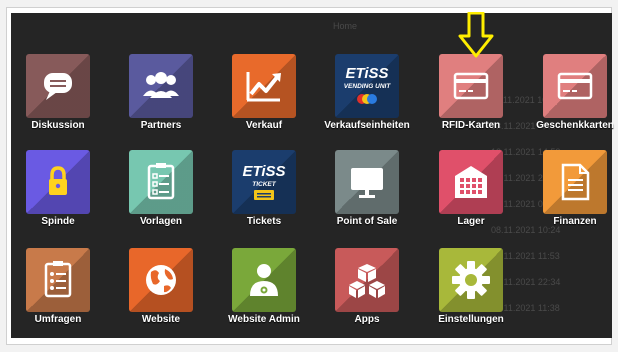 This screenshot has height=352, width=618. Describe the element at coordinates (264, 125) in the screenshot. I see `app-label: Verkauf` at that location.